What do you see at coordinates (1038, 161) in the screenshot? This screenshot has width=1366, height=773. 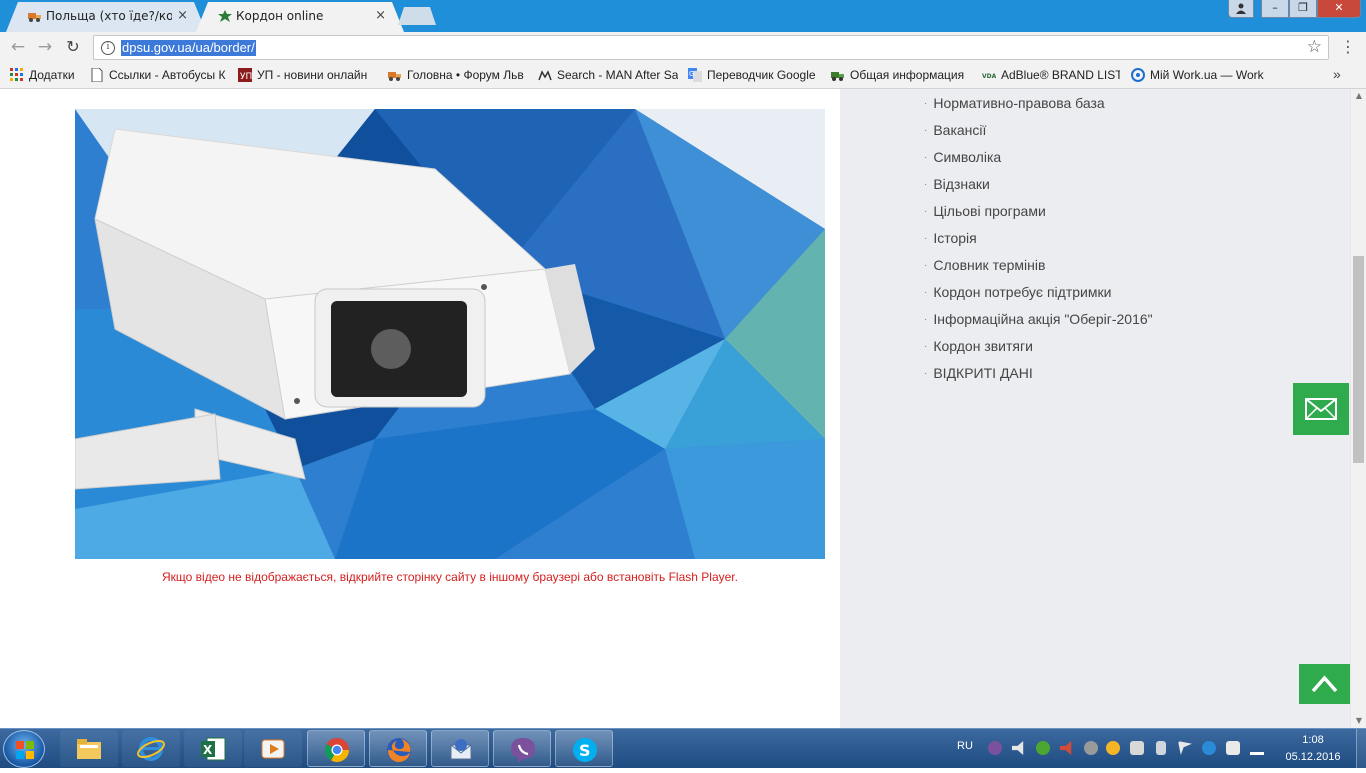 I see `sidebar-item-symbols: · Символіка` at bounding box center [1038, 161].